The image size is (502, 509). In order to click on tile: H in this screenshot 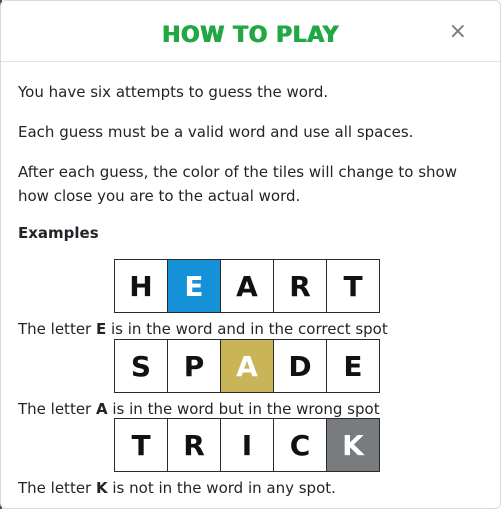, I will do `click(141, 286)`.